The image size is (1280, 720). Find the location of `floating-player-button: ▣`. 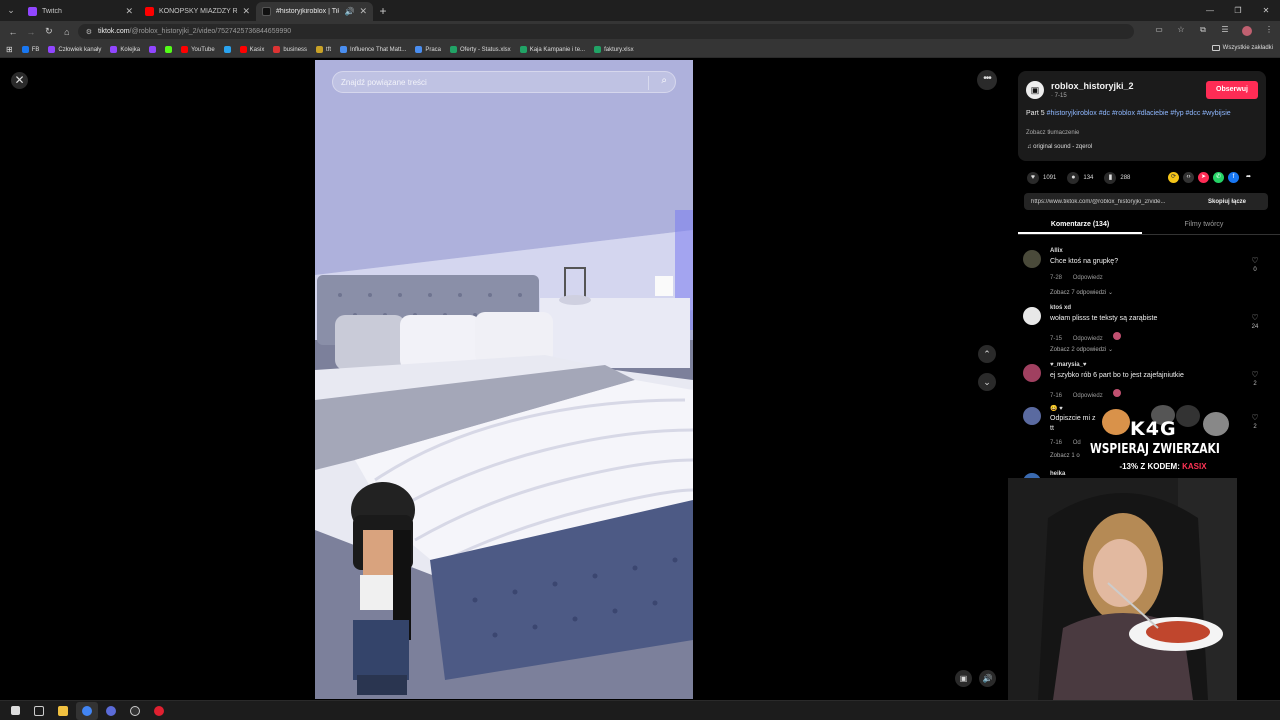

floating-player-button: ▣ is located at coordinates (963, 678).